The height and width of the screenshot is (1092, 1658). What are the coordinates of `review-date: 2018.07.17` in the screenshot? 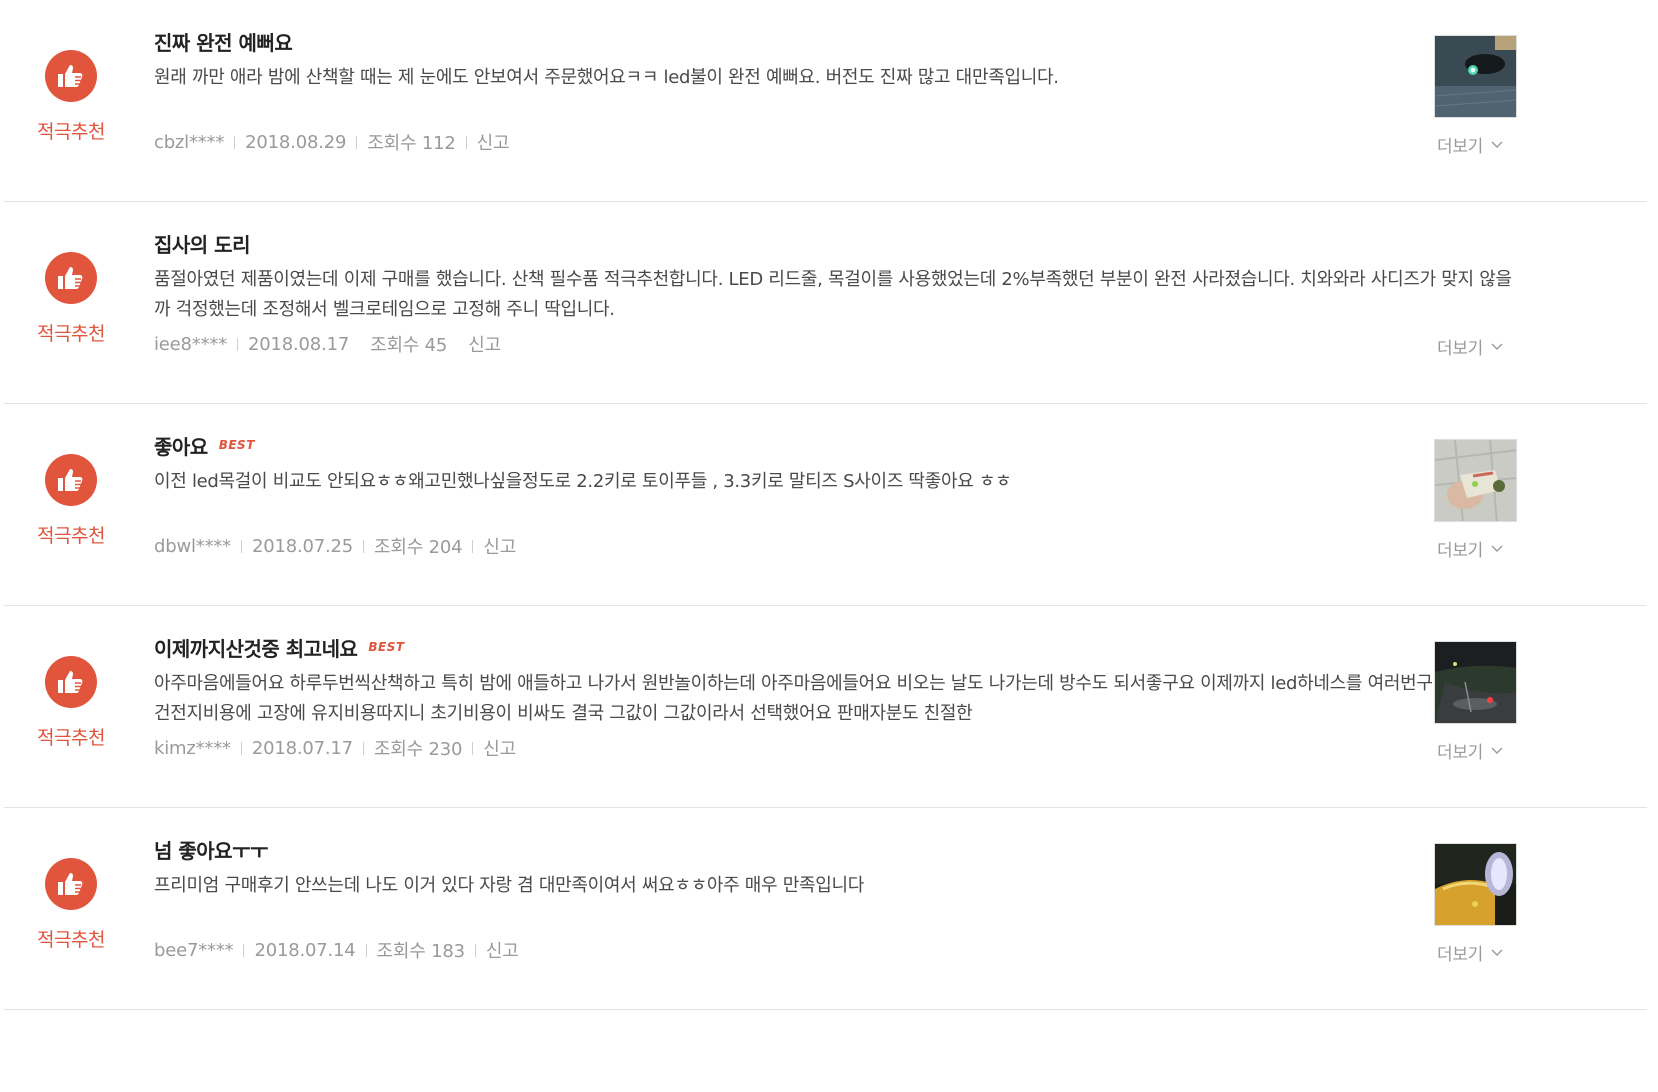 It's located at (302, 748).